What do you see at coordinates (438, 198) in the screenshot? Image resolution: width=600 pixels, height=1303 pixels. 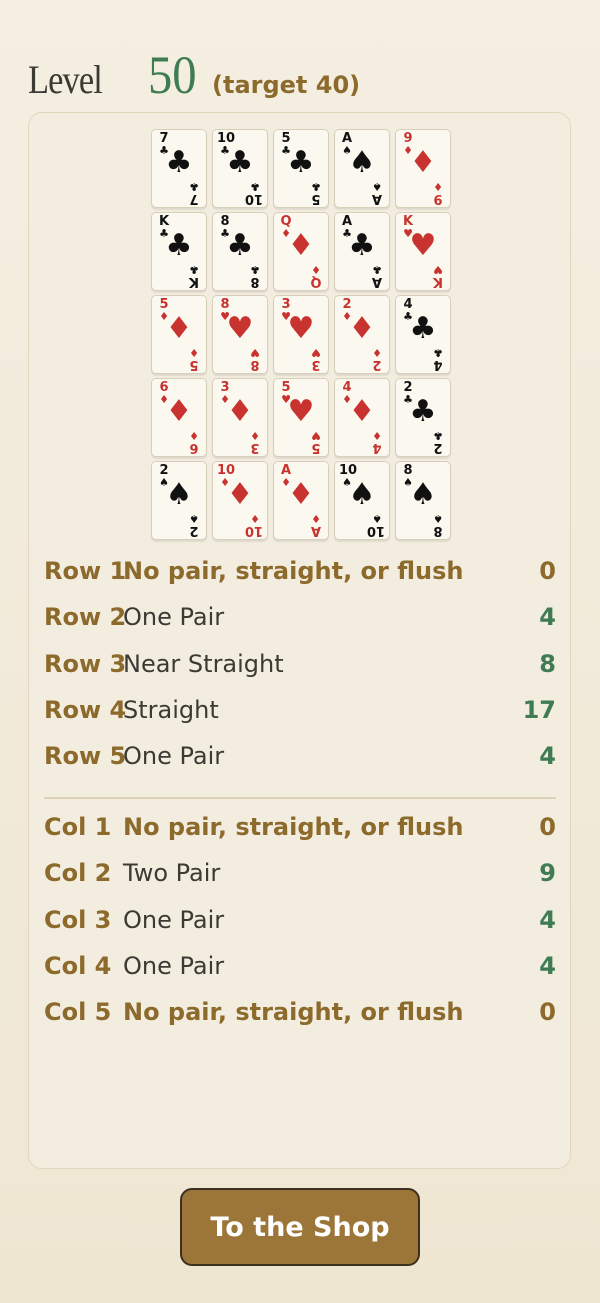 I see `card-rank: 9` at bounding box center [438, 198].